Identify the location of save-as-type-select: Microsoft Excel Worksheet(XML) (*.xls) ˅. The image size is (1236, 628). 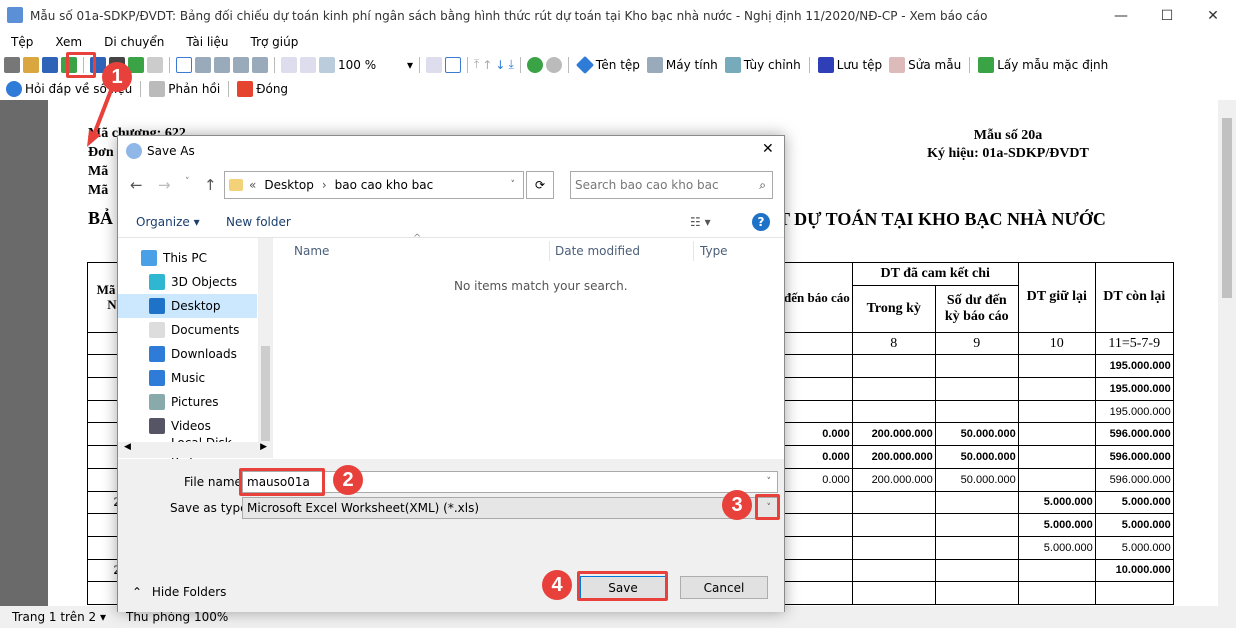
(510, 508).